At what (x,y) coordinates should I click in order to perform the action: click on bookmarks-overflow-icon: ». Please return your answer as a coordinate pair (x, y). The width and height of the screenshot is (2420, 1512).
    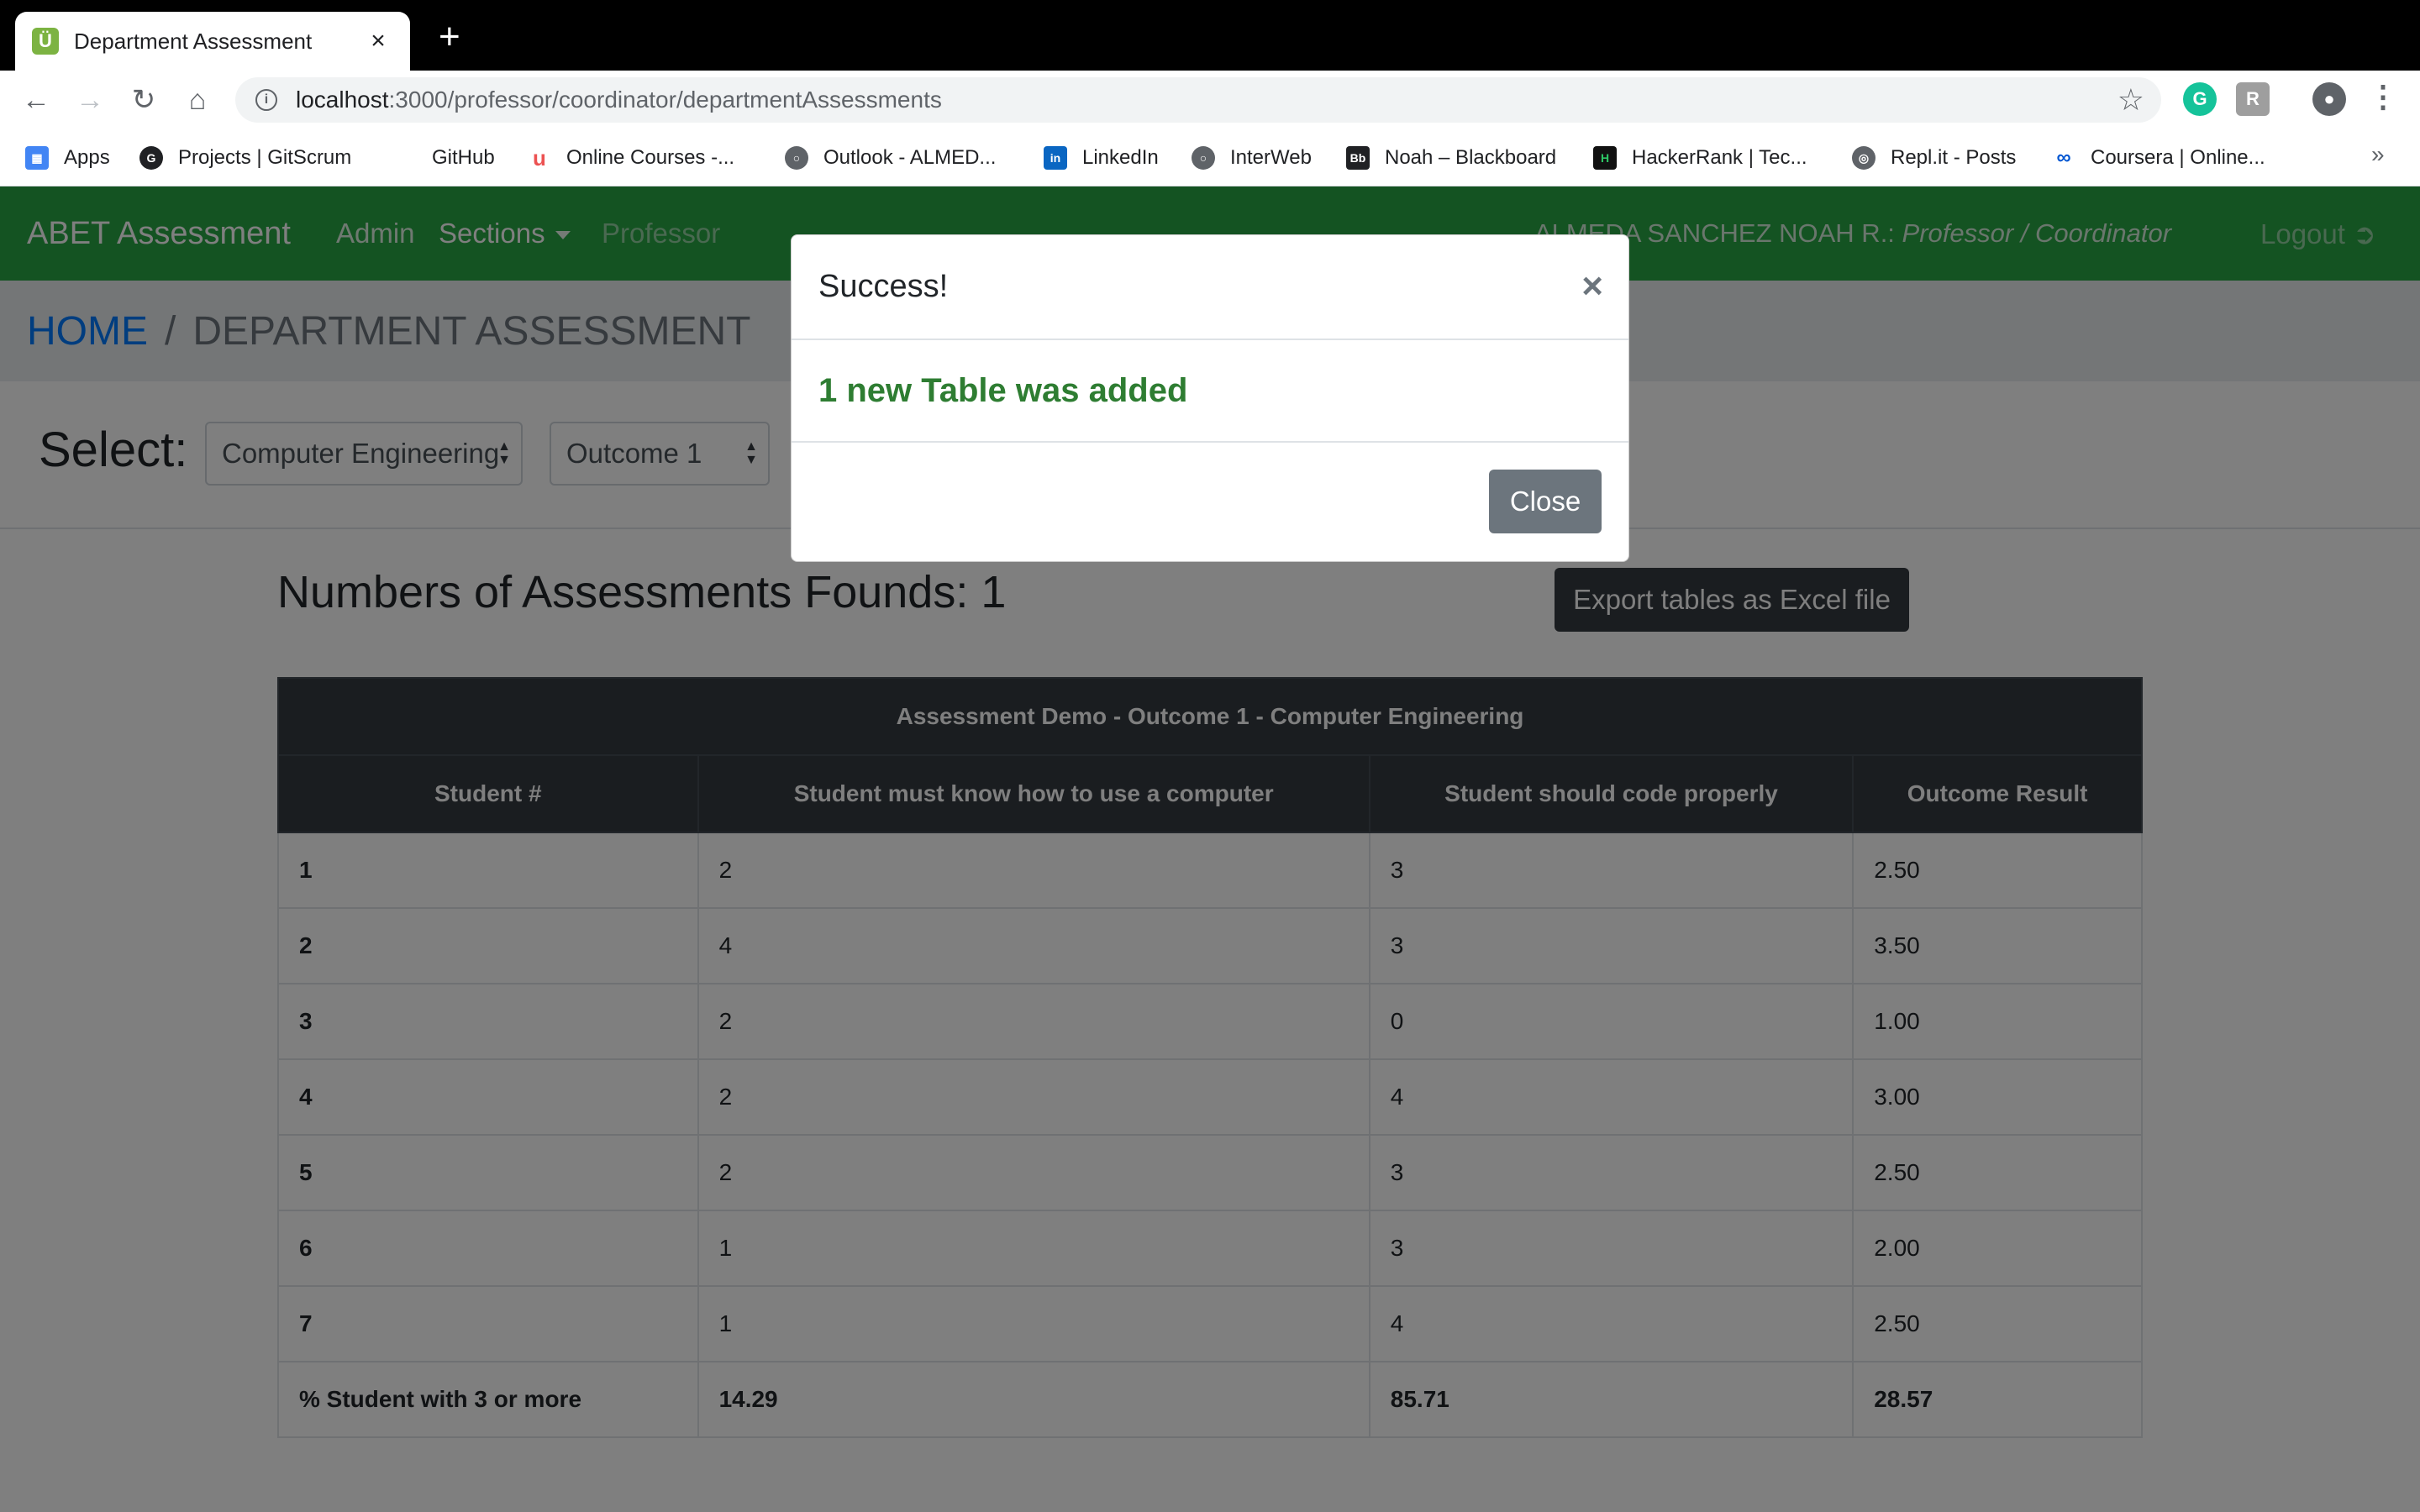
    Looking at the image, I should click on (2378, 154).